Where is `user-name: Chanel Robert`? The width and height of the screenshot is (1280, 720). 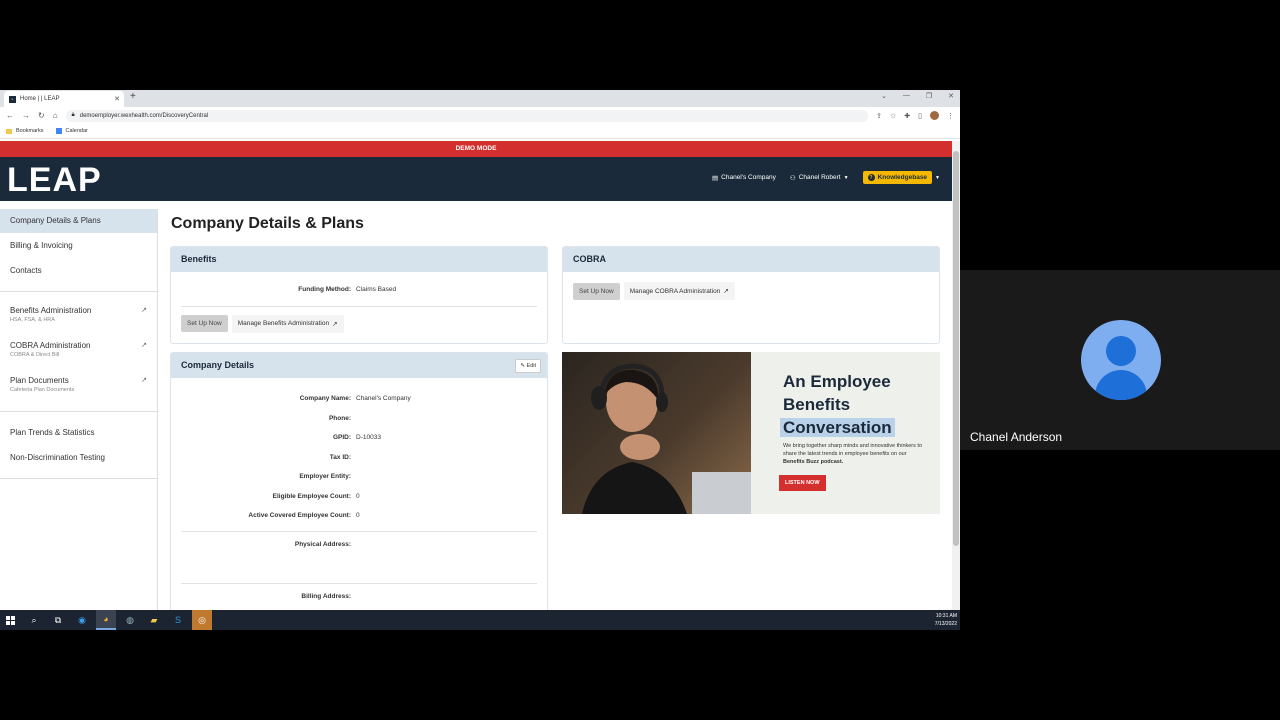
user-name: Chanel Robert is located at coordinates (819, 177).